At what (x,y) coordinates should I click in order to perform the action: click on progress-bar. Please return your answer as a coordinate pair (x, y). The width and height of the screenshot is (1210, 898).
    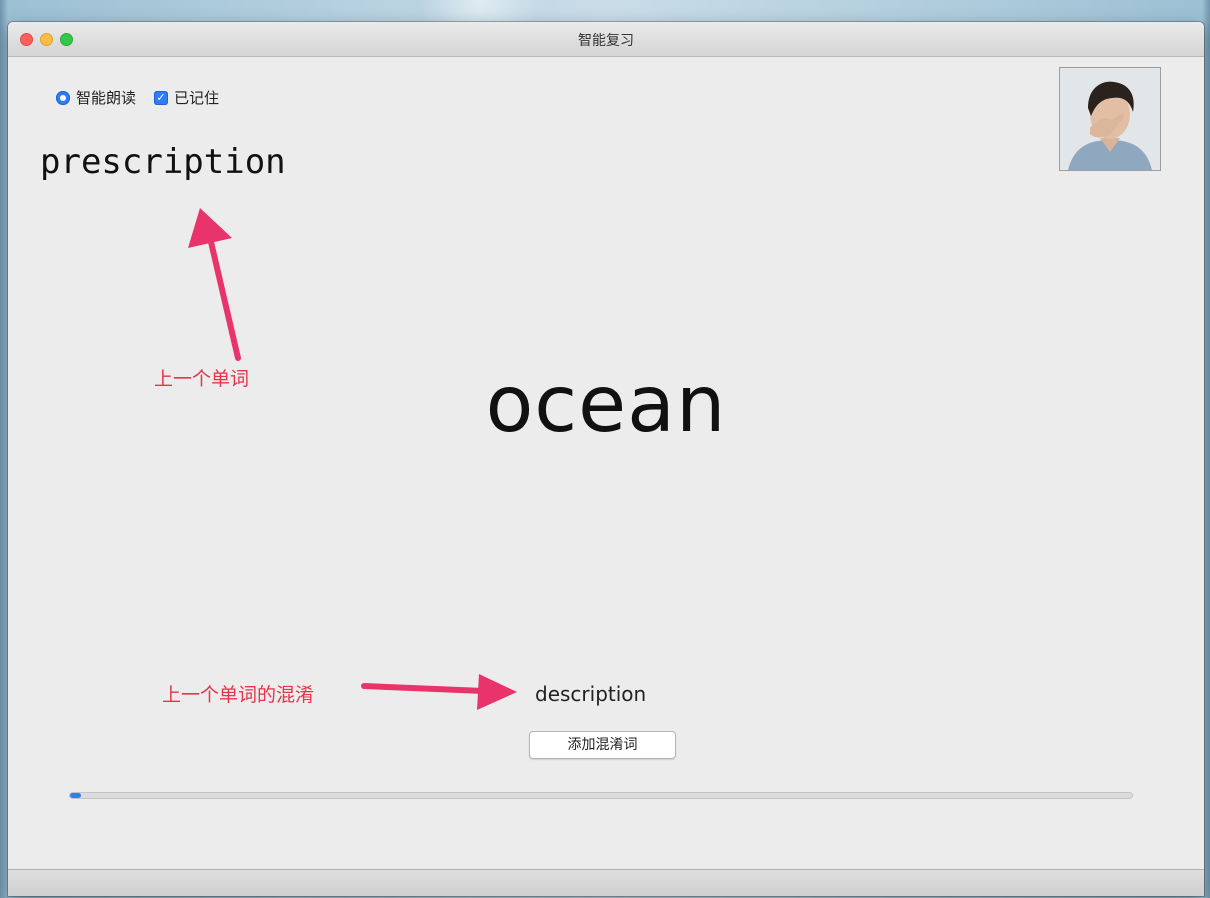
    Looking at the image, I should click on (601, 795).